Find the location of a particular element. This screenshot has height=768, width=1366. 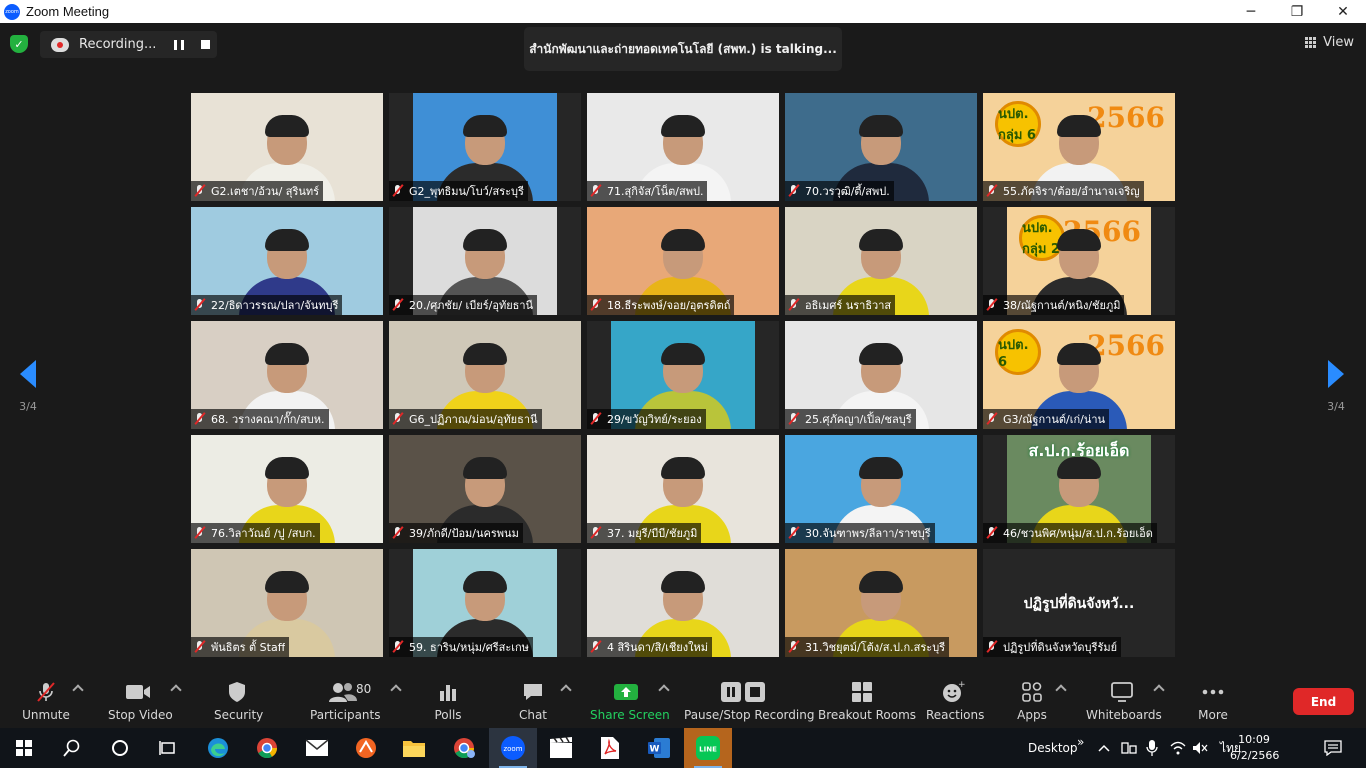

video-editor-icon is located at coordinates (561, 748).